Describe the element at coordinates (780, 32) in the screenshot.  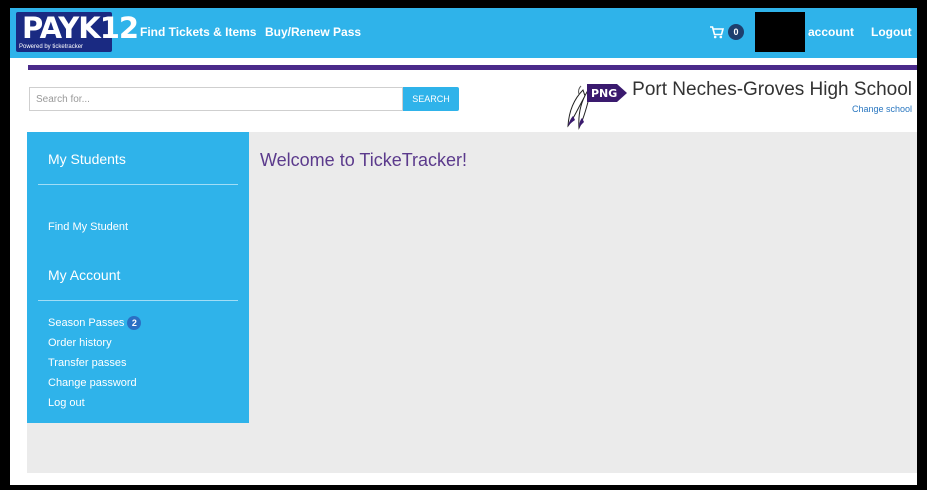
I see `redacted-username` at that location.